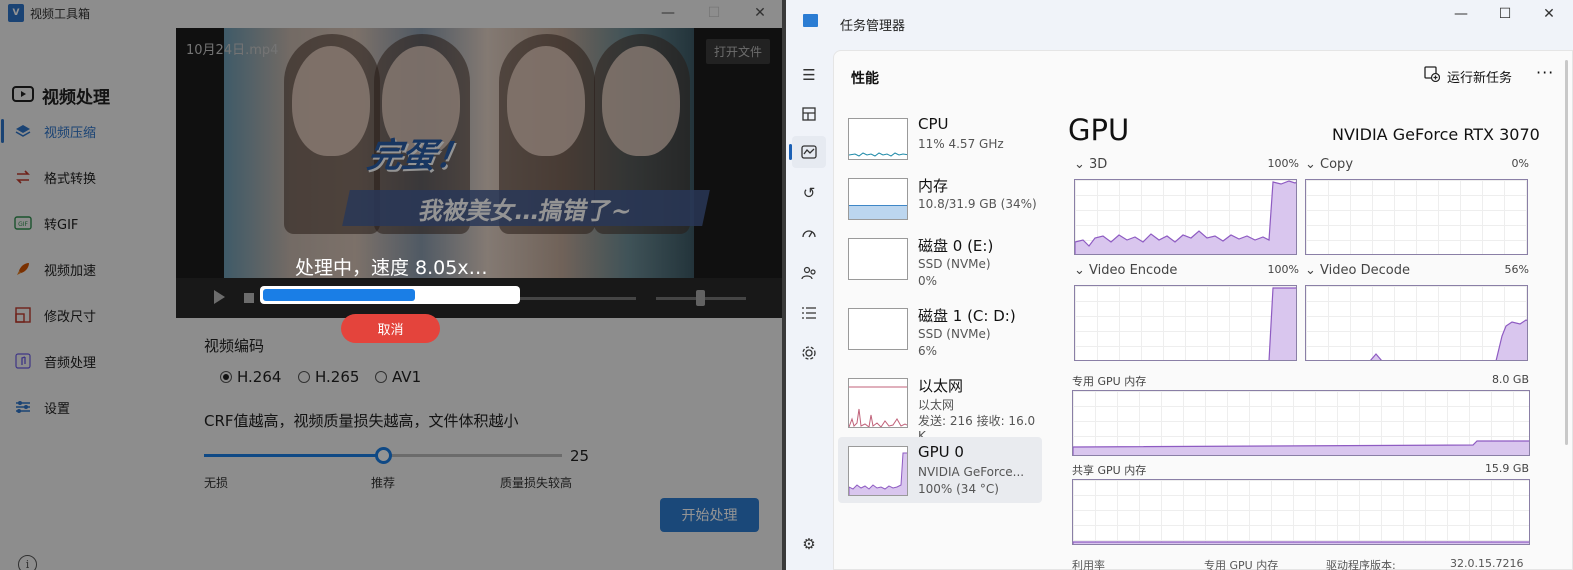  What do you see at coordinates (809, 273) in the screenshot?
I see `users-icon` at bounding box center [809, 273].